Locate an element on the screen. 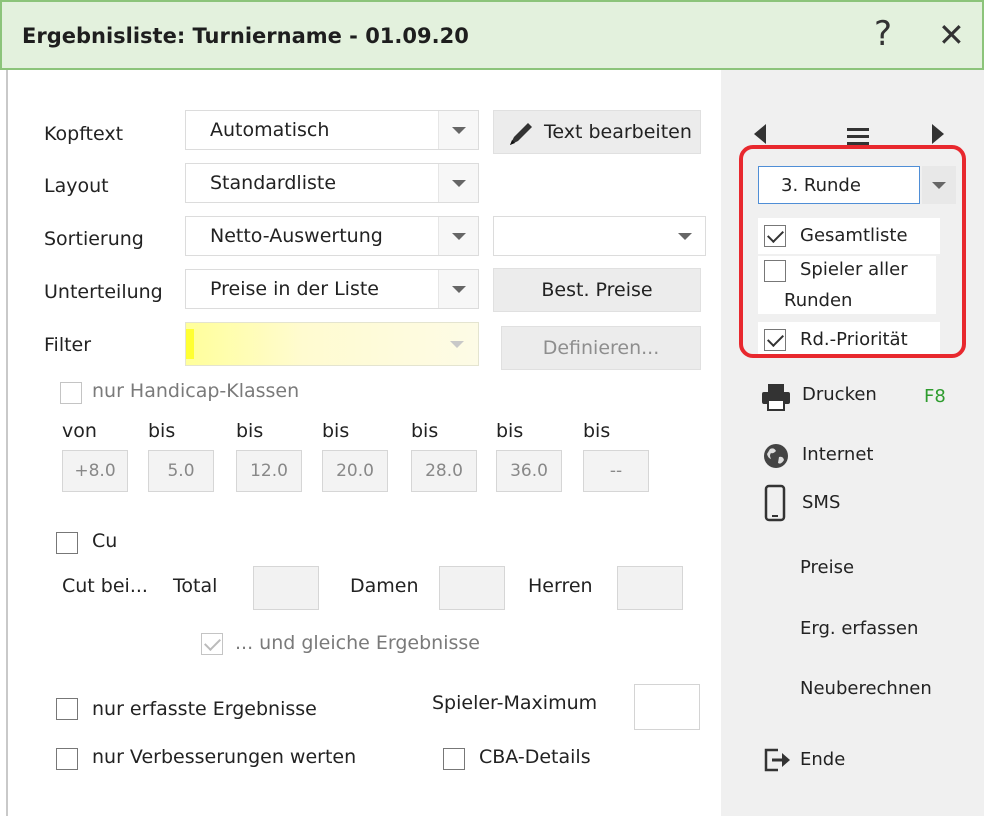 This screenshot has height=816, width=984. hc-value-field: 20.0 is located at coordinates (355, 471).